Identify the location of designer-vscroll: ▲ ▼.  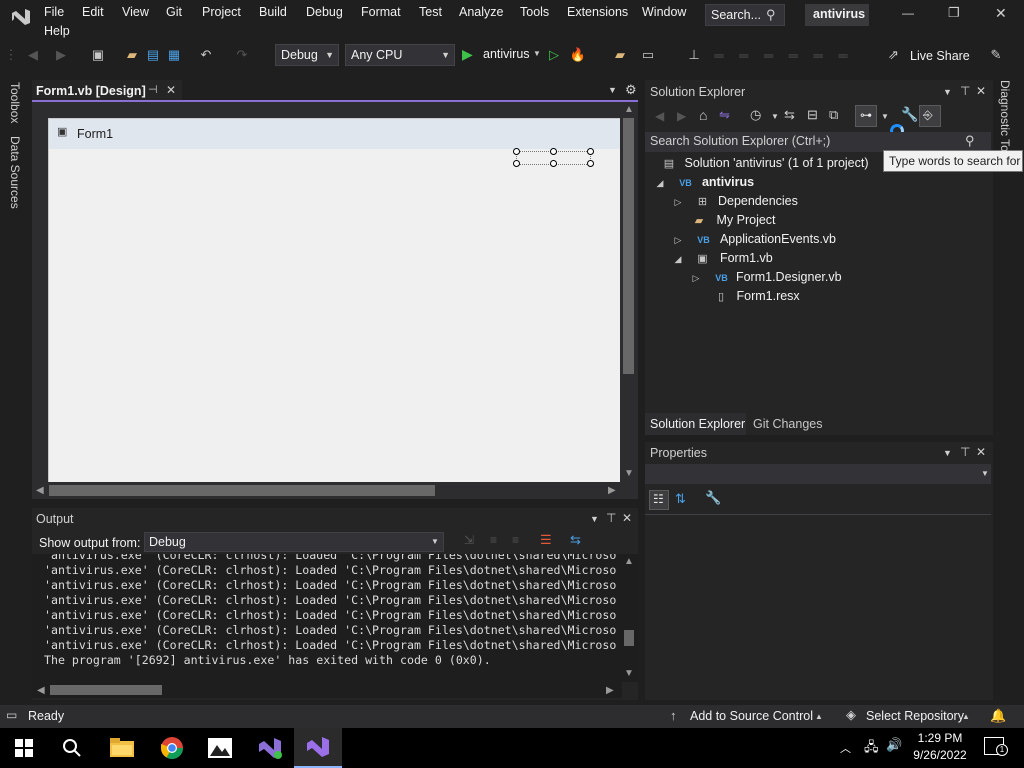
(629, 293).